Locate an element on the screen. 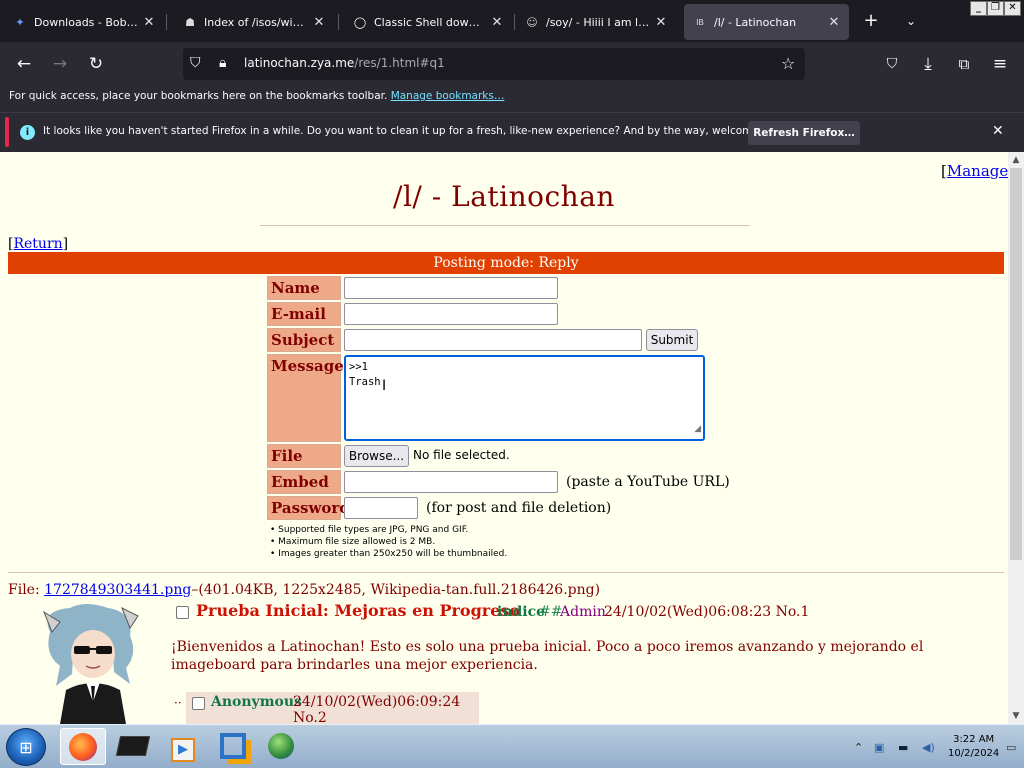  classic-shell-icon: ◯ is located at coordinates (360, 22).